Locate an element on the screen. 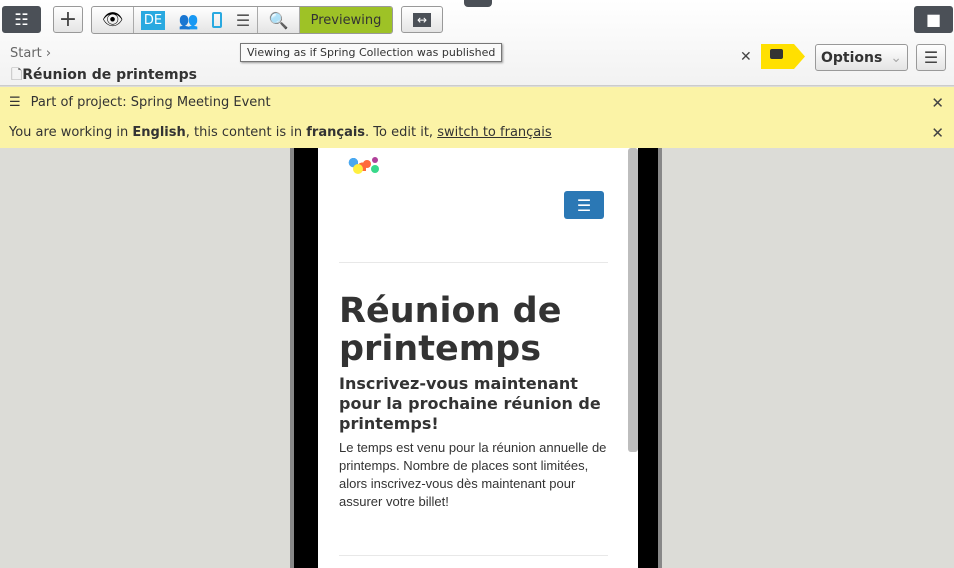 The width and height of the screenshot is (954, 568). previewing-button: Previewing is located at coordinates (346, 20).